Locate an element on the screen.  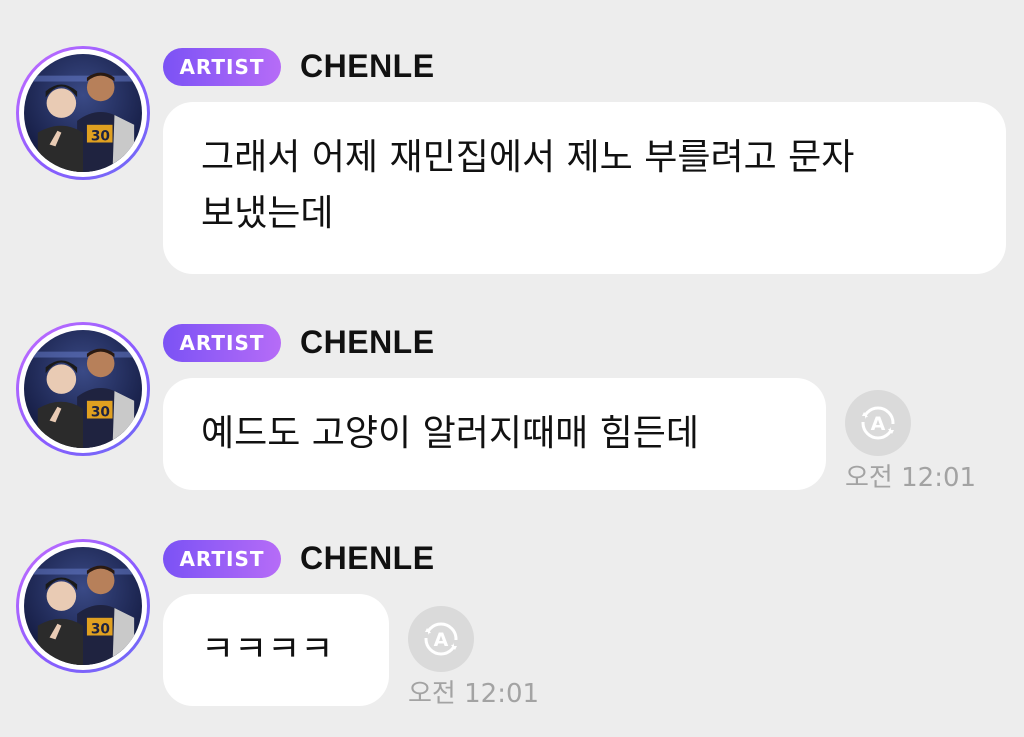
message-text: 보냈는데 is located at coordinates (267, 213).